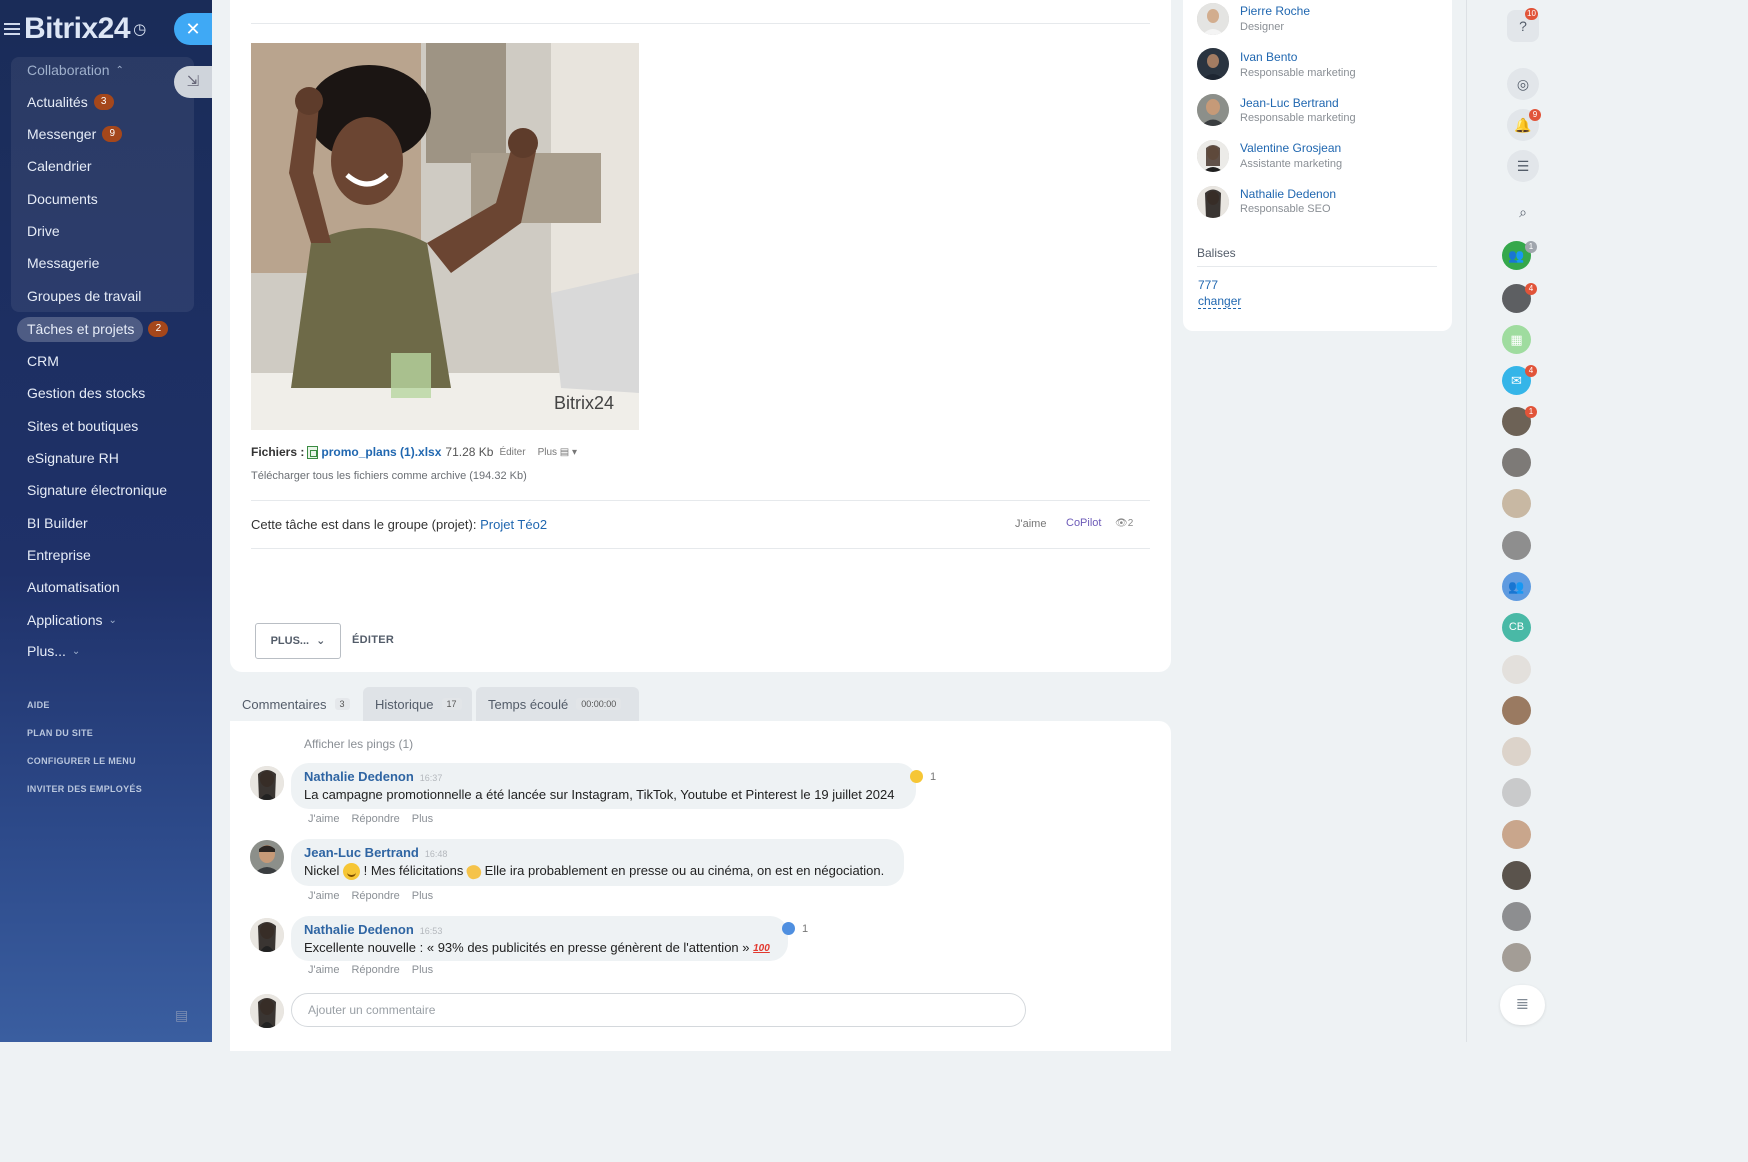 The image size is (1748, 1162). Describe the element at coordinates (1290, 148) in the screenshot. I see `participant-name: Valentine Grosjean` at that location.